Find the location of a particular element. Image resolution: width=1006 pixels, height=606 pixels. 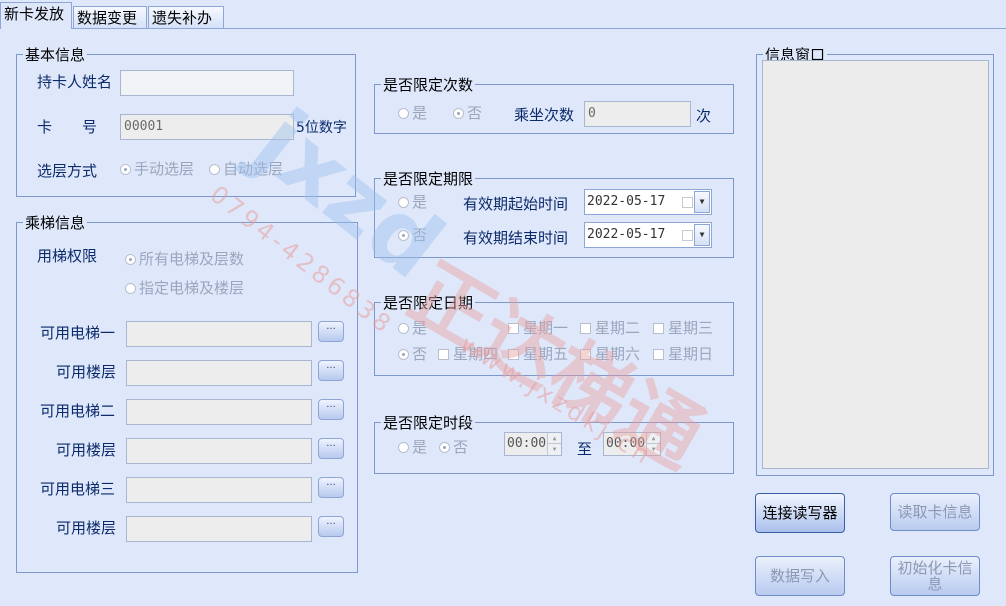

saturday-checkbox: 星期六 is located at coordinates (610, 353).